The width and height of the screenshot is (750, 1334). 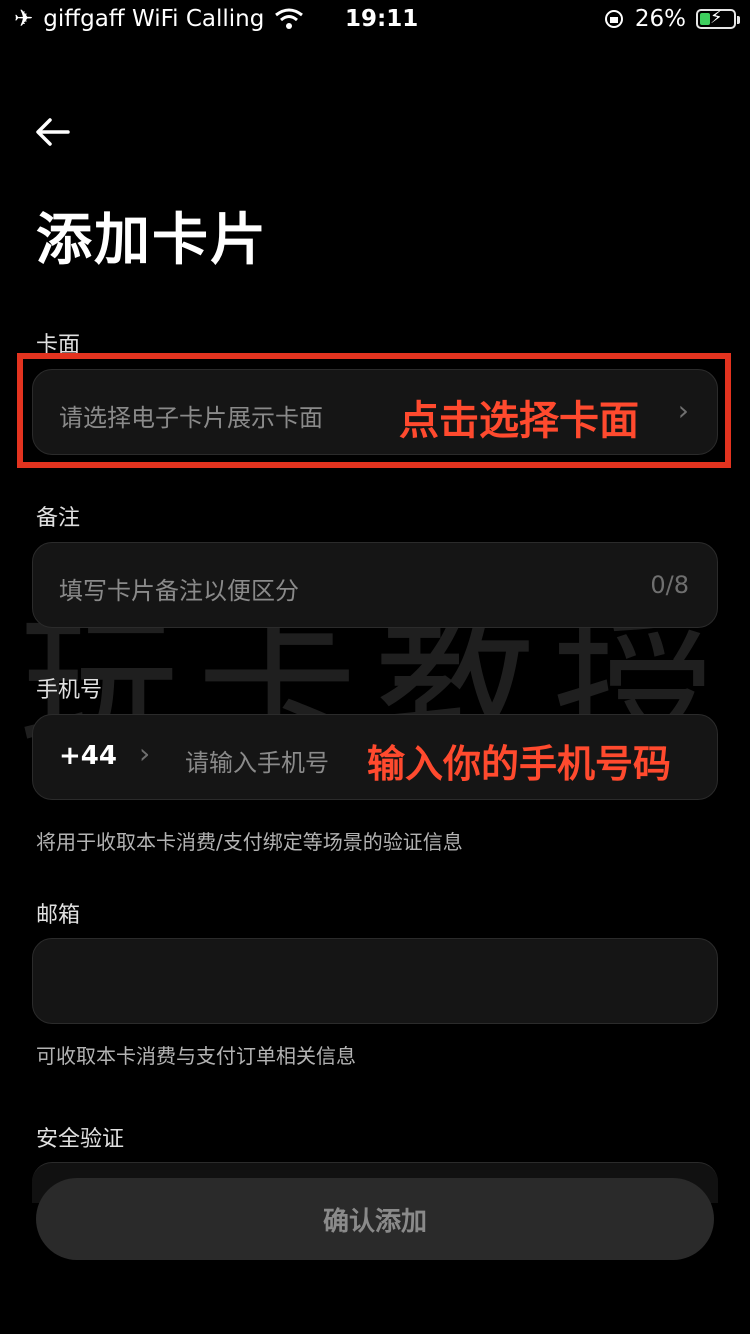 I want to click on phone-annotation: 输入你的手机号码, so click(x=519, y=764).